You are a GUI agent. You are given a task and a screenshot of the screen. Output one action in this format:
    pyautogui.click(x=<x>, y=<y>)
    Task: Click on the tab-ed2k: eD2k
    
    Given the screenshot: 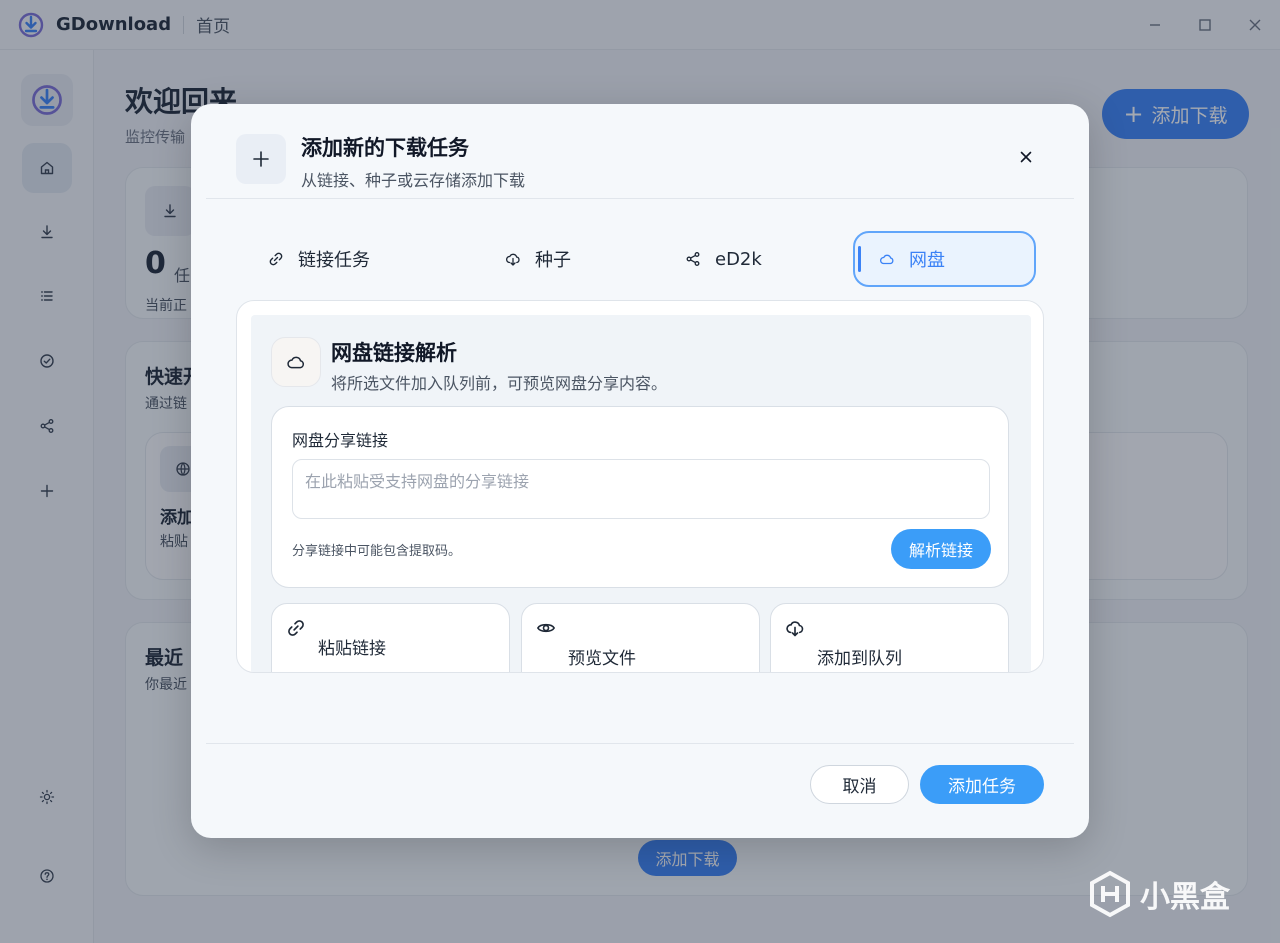 What is the action you would take?
    pyautogui.click(x=723, y=259)
    